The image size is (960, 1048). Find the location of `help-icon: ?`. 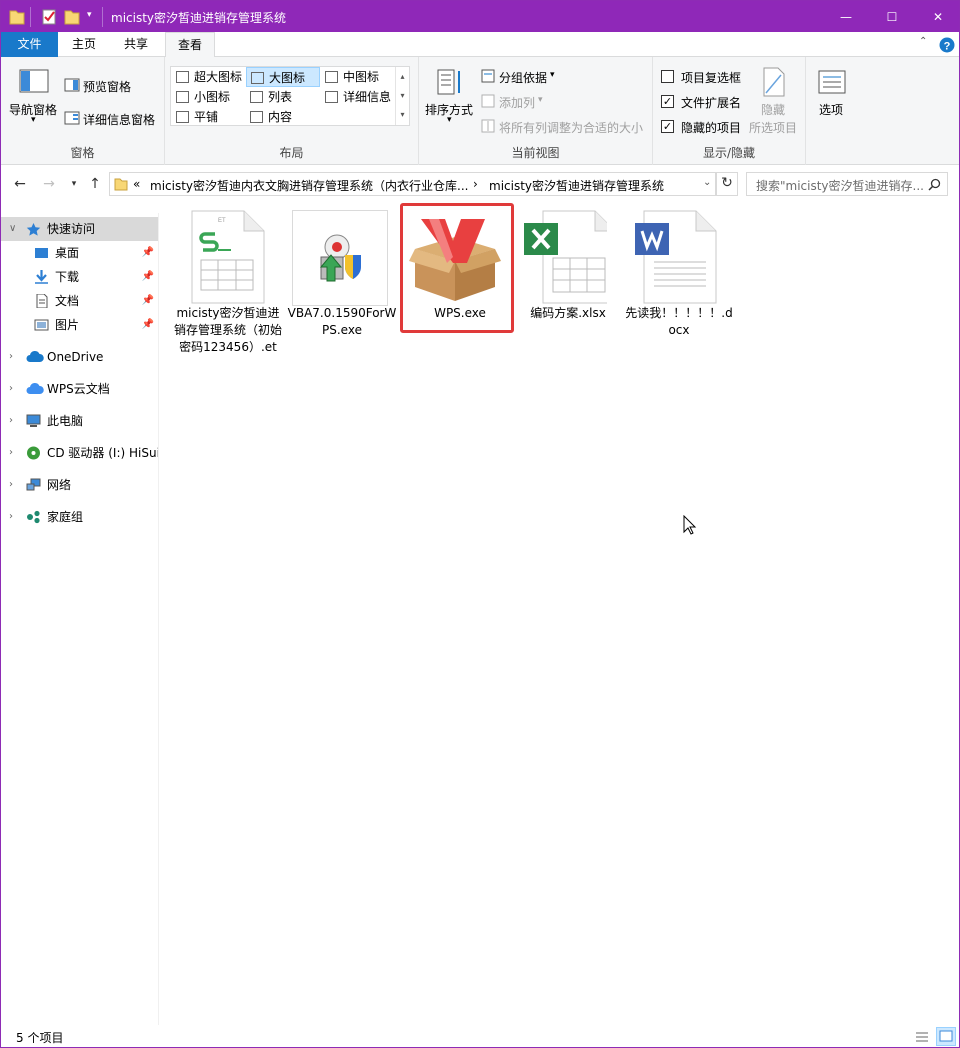

help-icon: ? is located at coordinates (947, 45).